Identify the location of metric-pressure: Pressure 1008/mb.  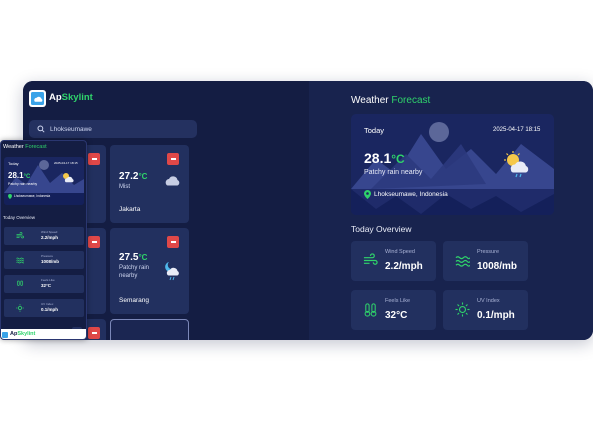
(485, 261).